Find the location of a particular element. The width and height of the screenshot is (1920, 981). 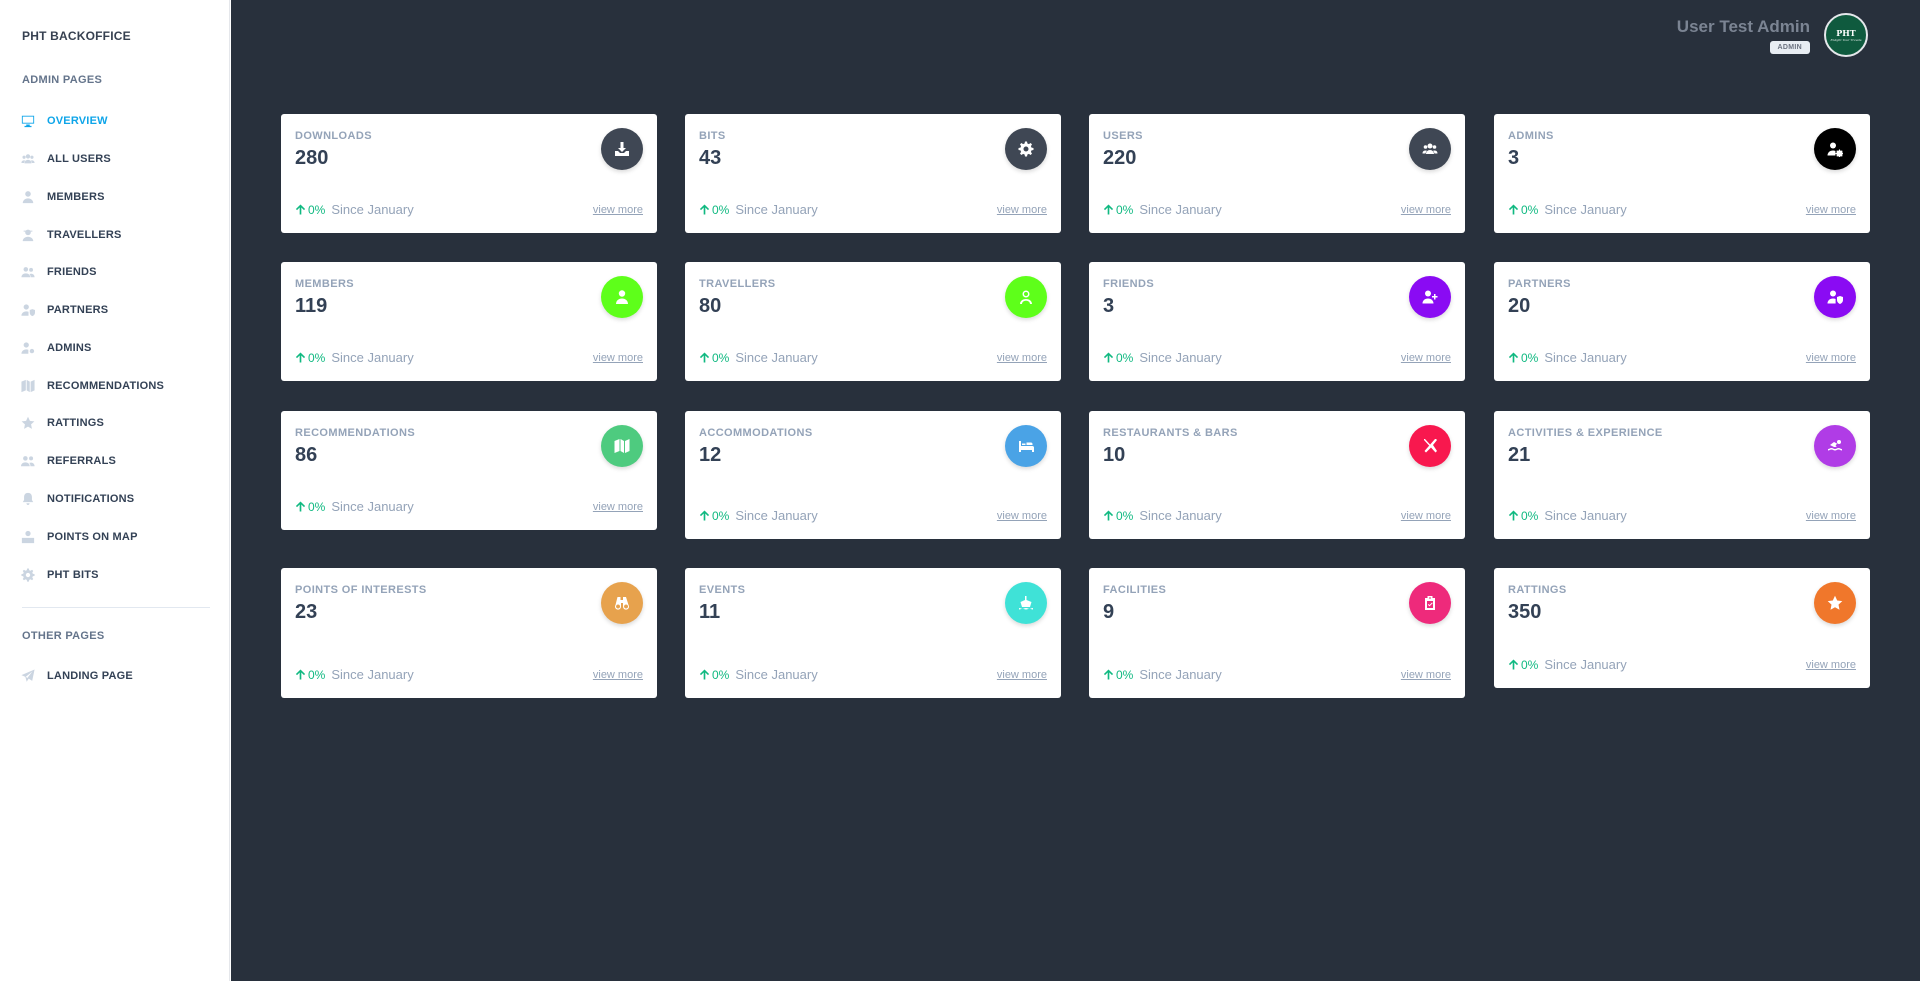

stat-card-value: 11 is located at coordinates (710, 612).